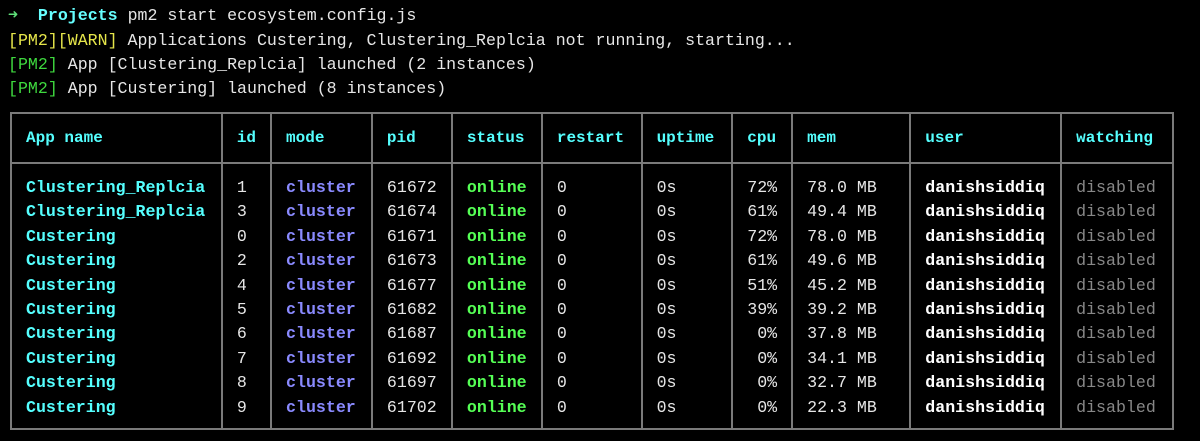 This screenshot has height=441, width=1200. I want to click on column-header-app-name: App name, so click(116, 138).